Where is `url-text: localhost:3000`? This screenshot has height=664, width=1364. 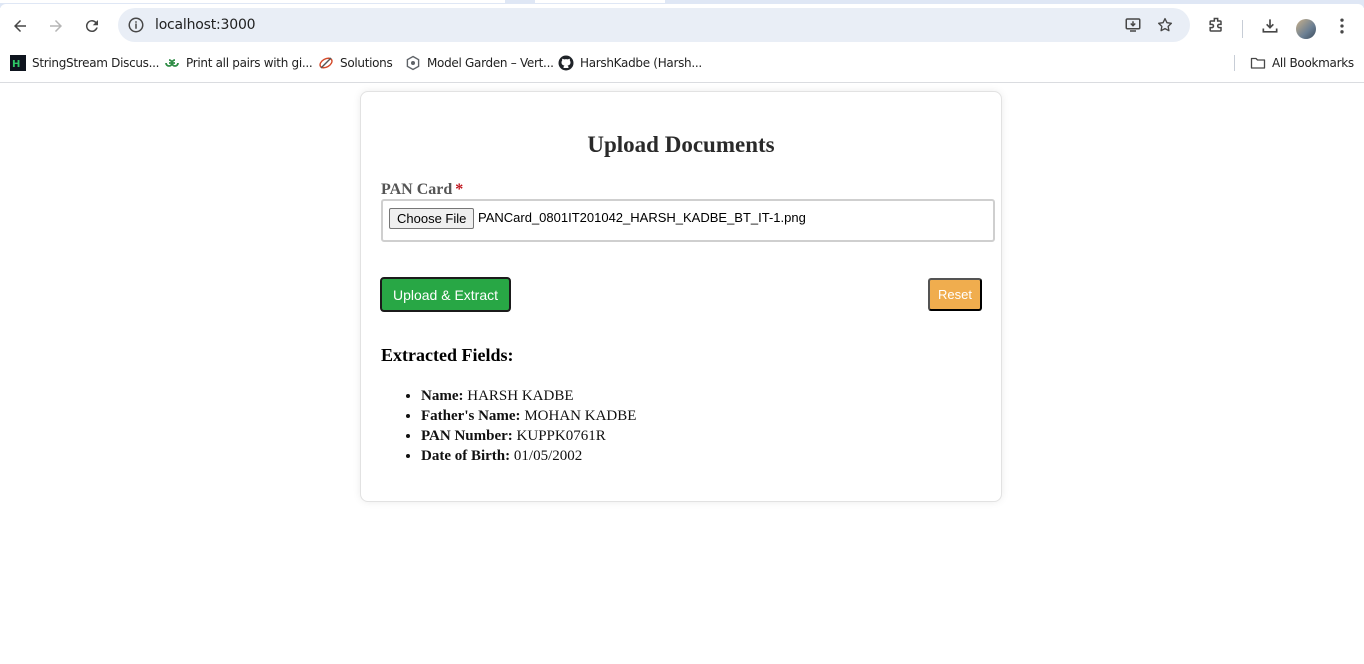 url-text: localhost:3000 is located at coordinates (205, 25).